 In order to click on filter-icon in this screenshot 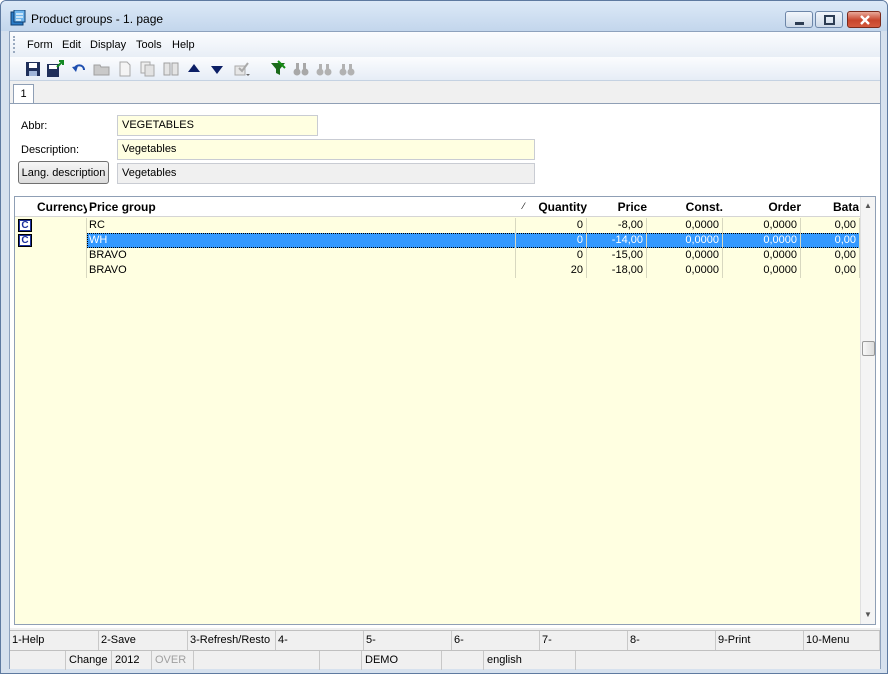, I will do `click(278, 69)`.